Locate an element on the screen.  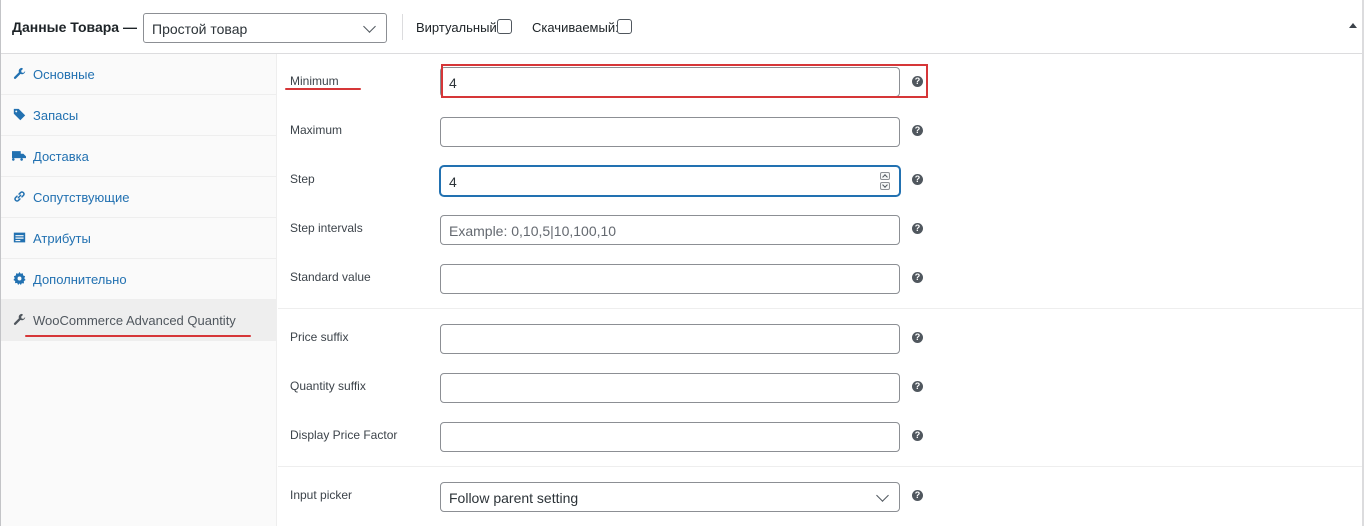
link-icon is located at coordinates (19, 197).